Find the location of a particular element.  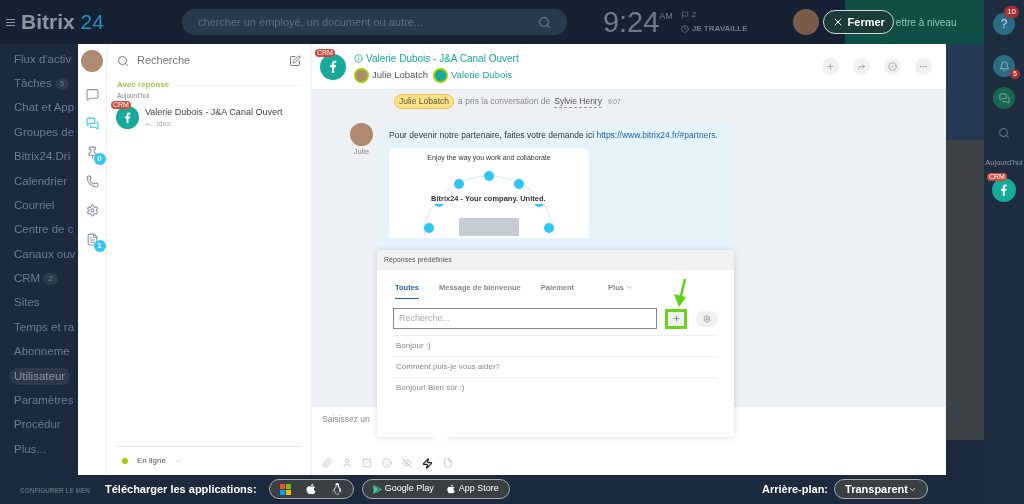

menu-item: Sites is located at coordinates (27, 303).